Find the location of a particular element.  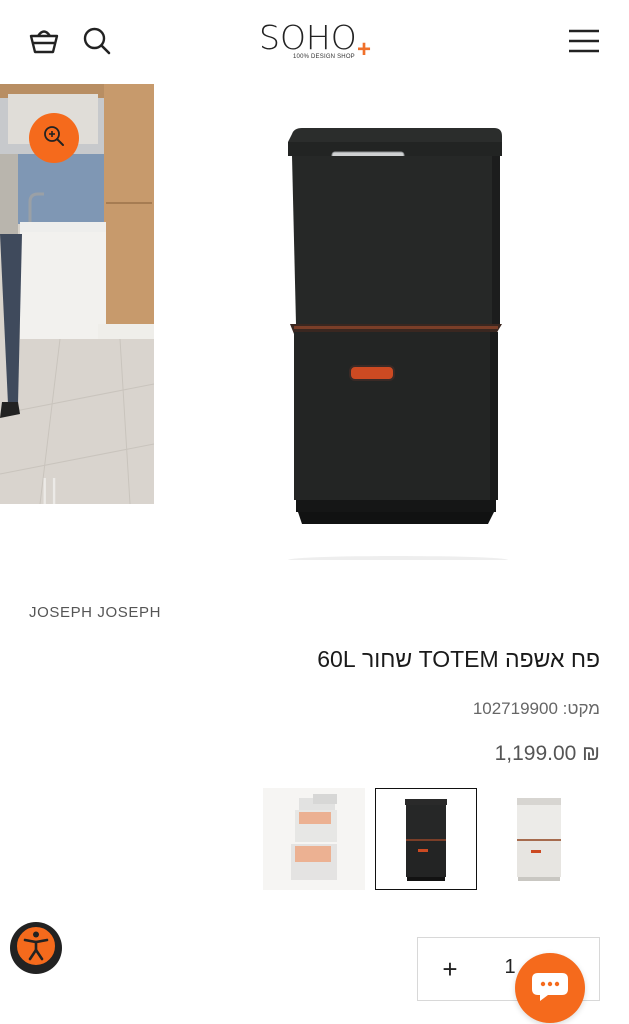

site-logo: SOHO + 100% DESIGN SHOP is located at coordinates (324, 42).